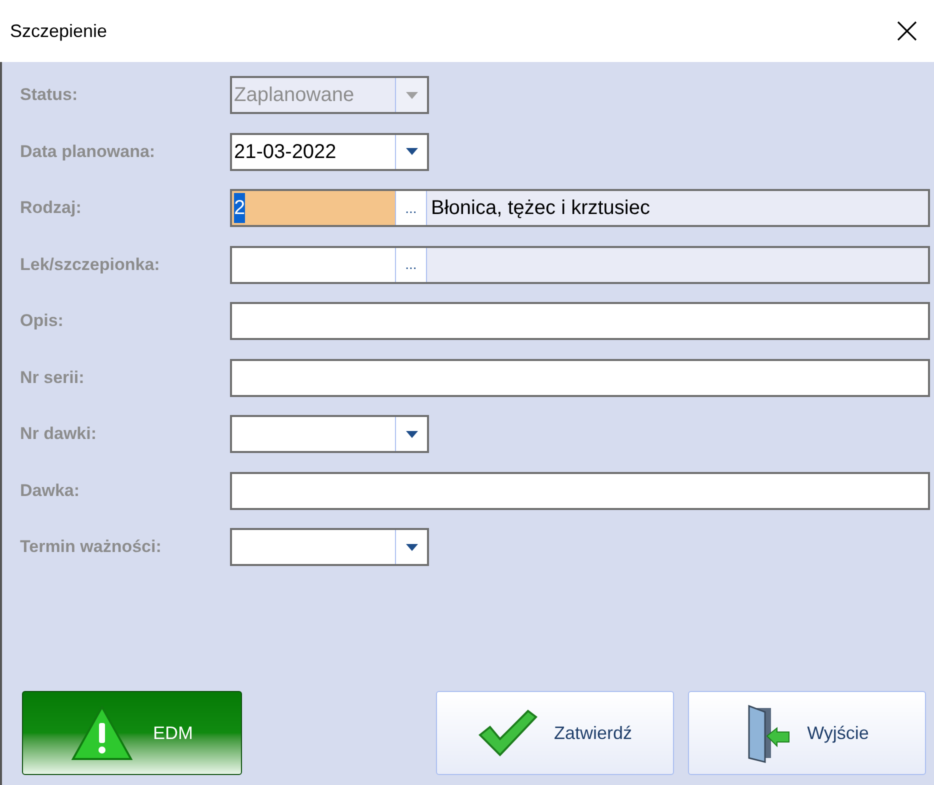 Image resolution: width=934 pixels, height=785 pixels. Describe the element at coordinates (102, 733) in the screenshot. I see `warning-icon` at that location.